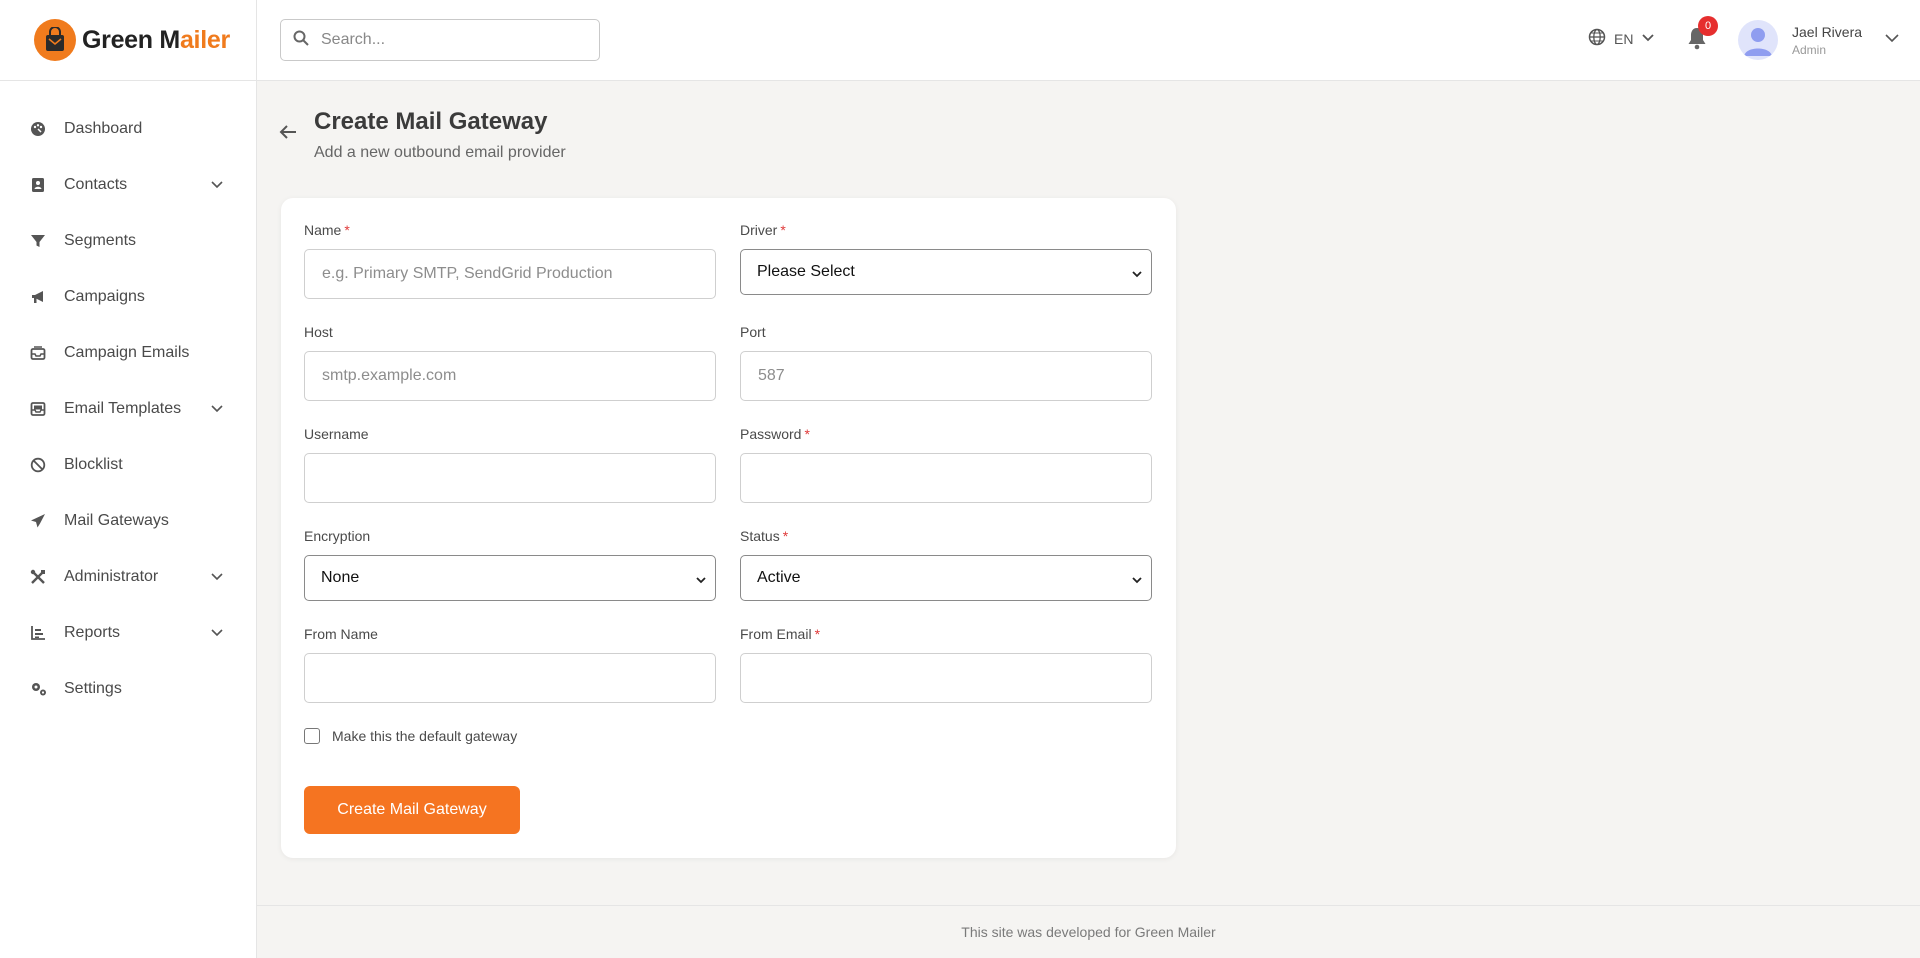 The height and width of the screenshot is (958, 1920). I want to click on notification-badge: 0, so click(1708, 26).